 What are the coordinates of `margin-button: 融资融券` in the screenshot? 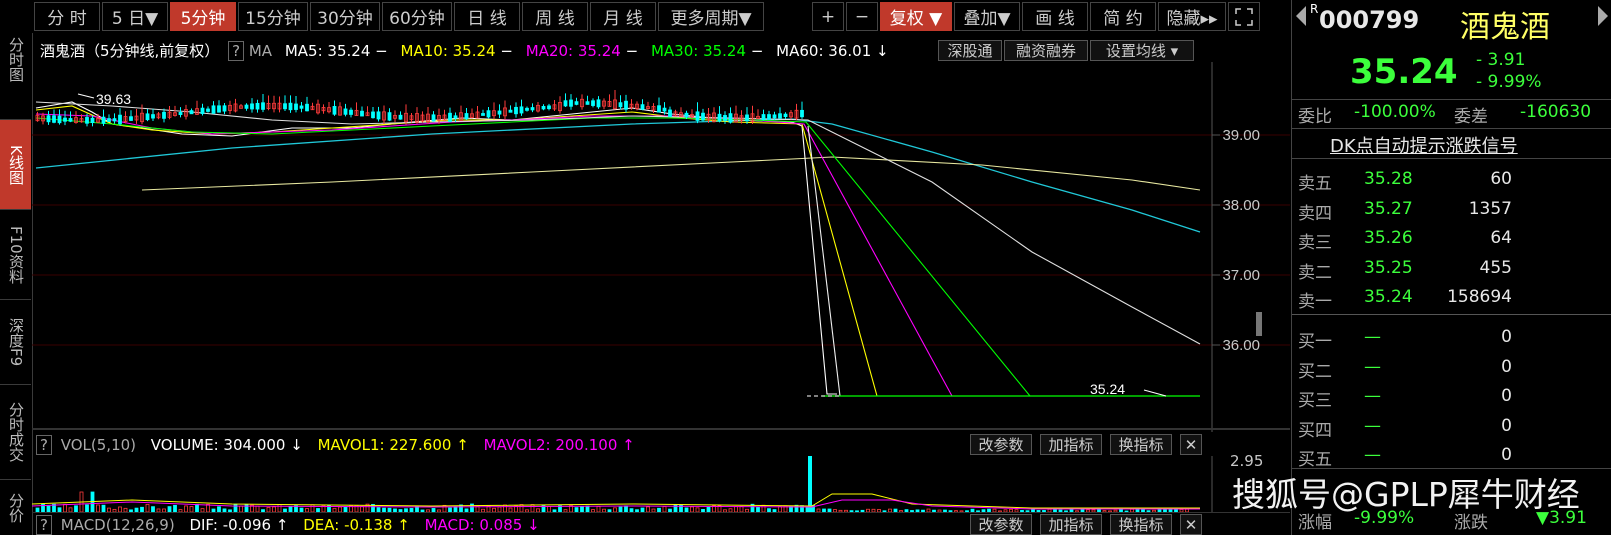 It's located at (1046, 50).